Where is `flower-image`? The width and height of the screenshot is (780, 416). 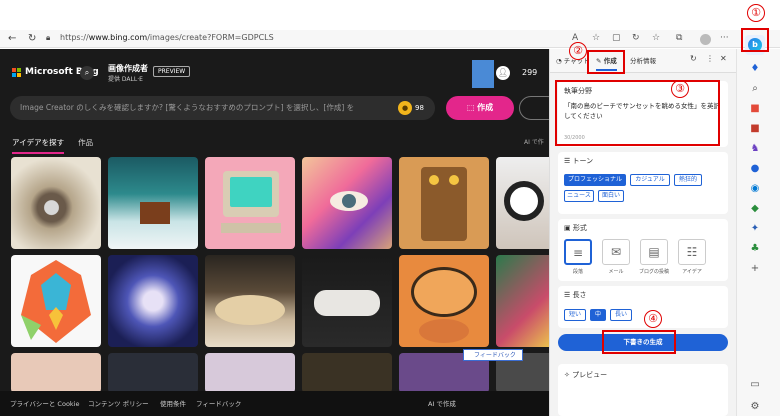 flower-image is located at coordinates (153, 301).